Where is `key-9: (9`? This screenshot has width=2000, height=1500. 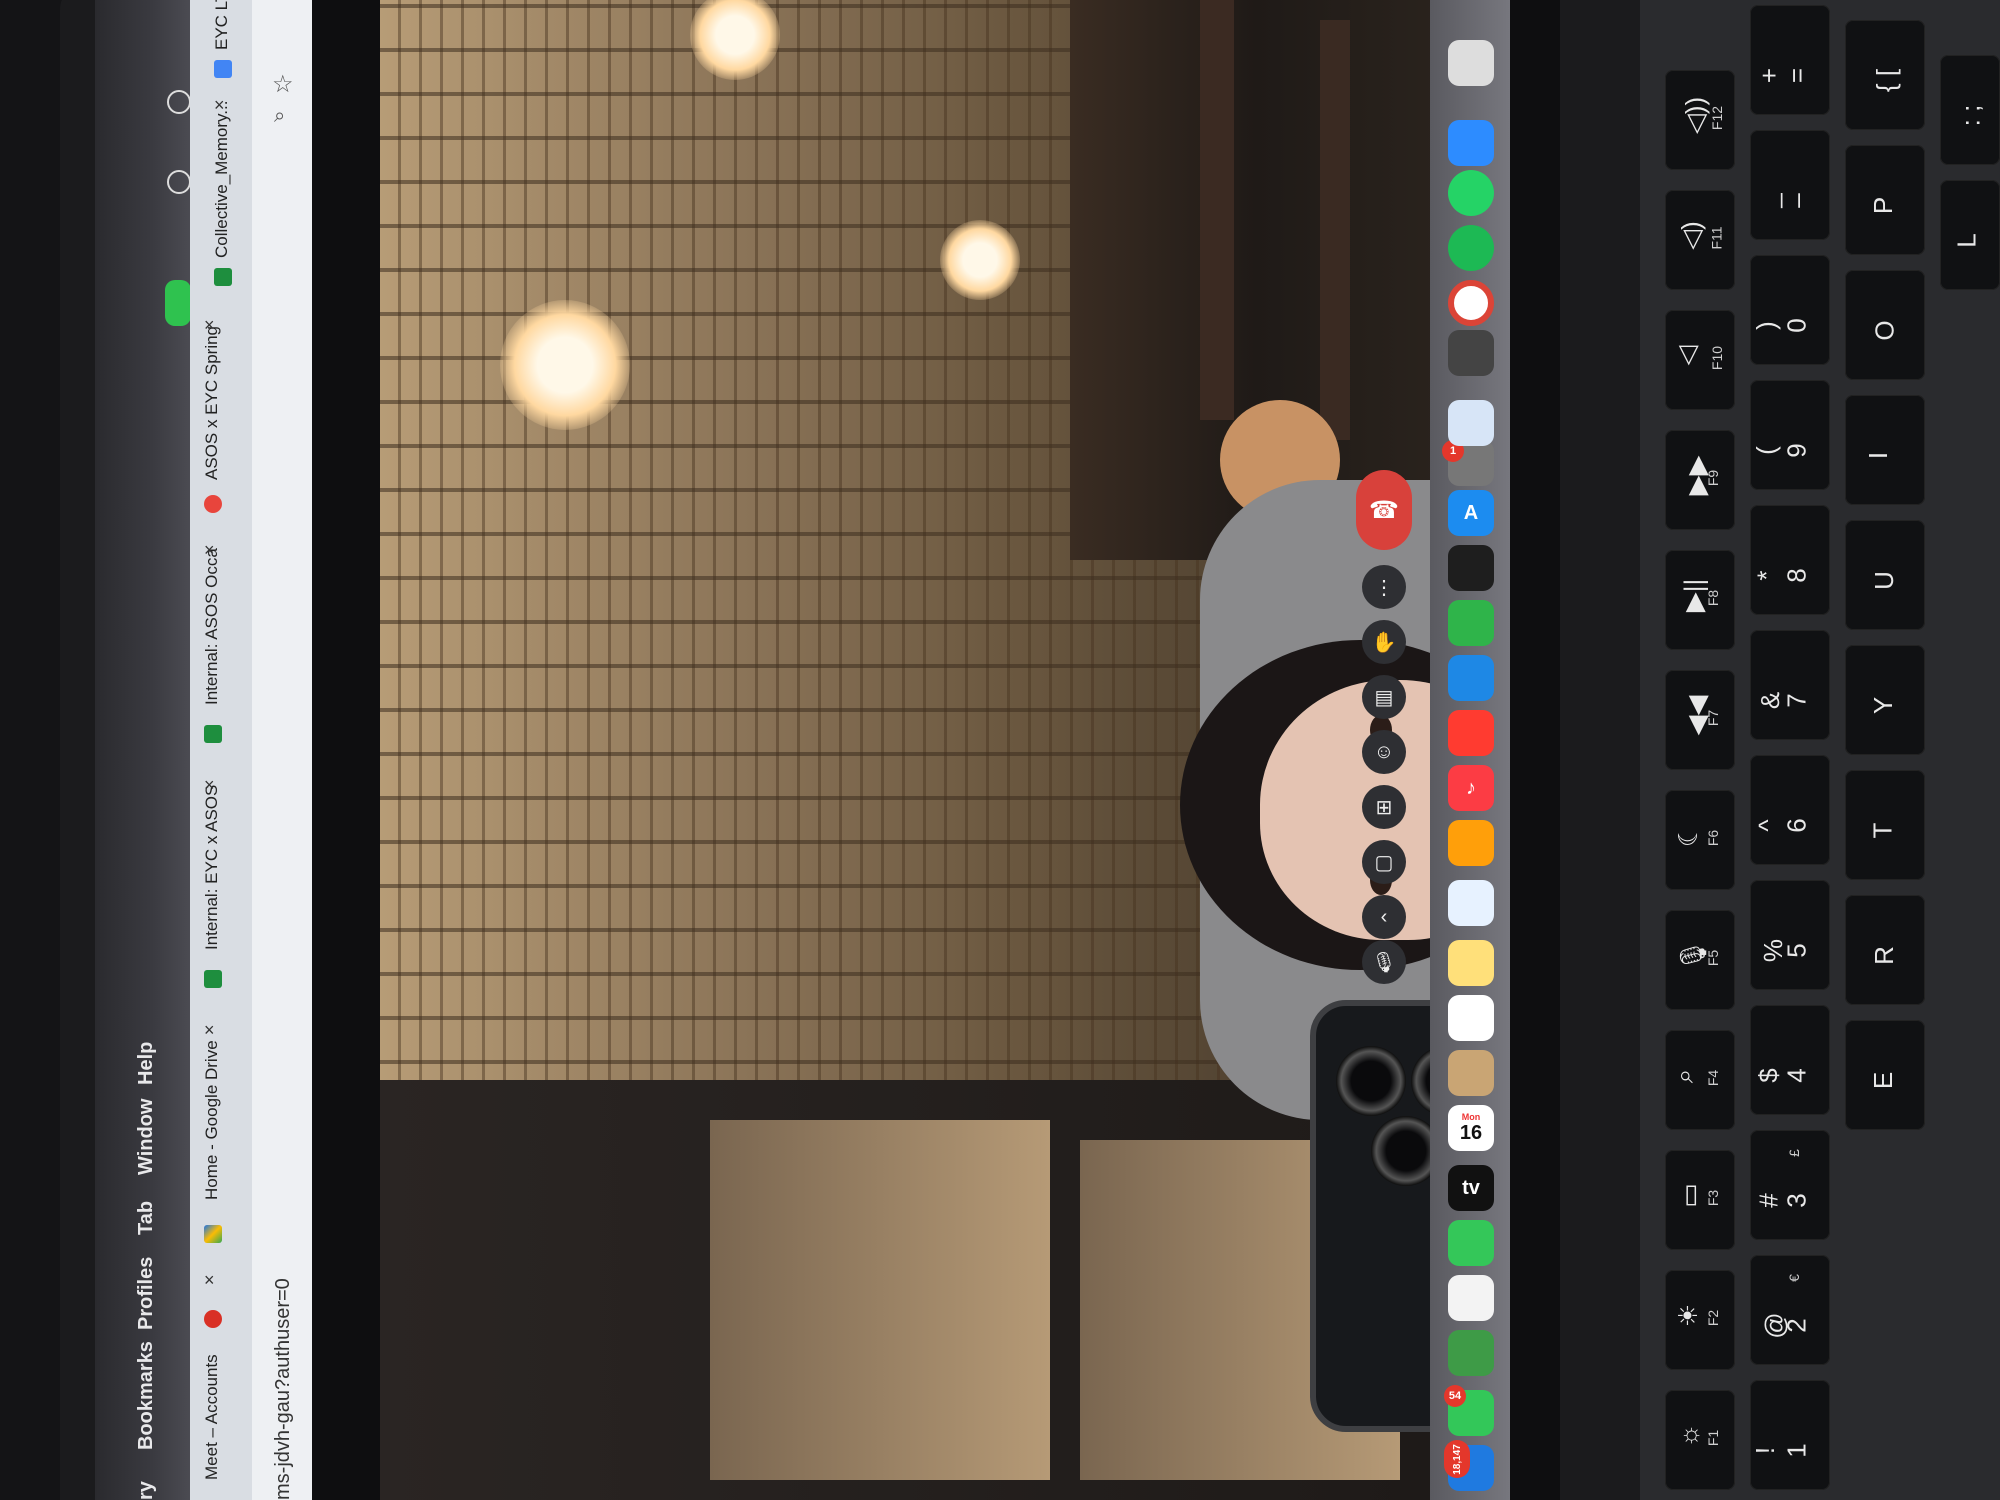
key-9: (9 is located at coordinates (1790, 435).